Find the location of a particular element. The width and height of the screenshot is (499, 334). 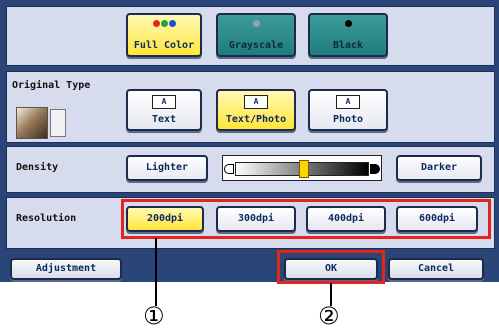

ok-highlight-box is located at coordinates (331, 267).